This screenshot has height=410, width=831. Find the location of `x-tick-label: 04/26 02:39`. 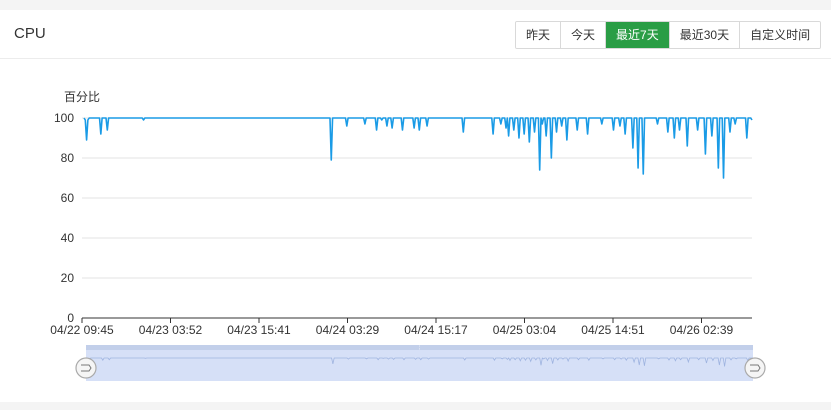

x-tick-label: 04/26 02:39 is located at coordinates (702, 330).